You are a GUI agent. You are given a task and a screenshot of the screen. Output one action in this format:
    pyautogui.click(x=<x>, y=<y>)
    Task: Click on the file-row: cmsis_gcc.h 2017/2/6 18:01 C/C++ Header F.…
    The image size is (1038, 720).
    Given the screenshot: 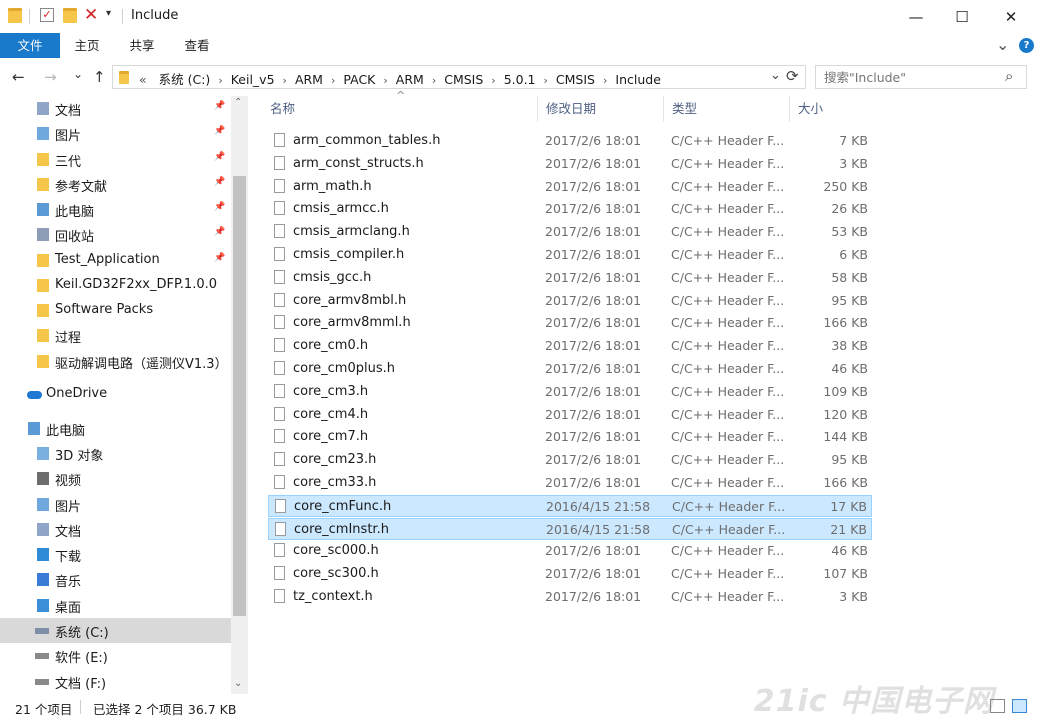 What is the action you would take?
    pyautogui.click(x=570, y=278)
    